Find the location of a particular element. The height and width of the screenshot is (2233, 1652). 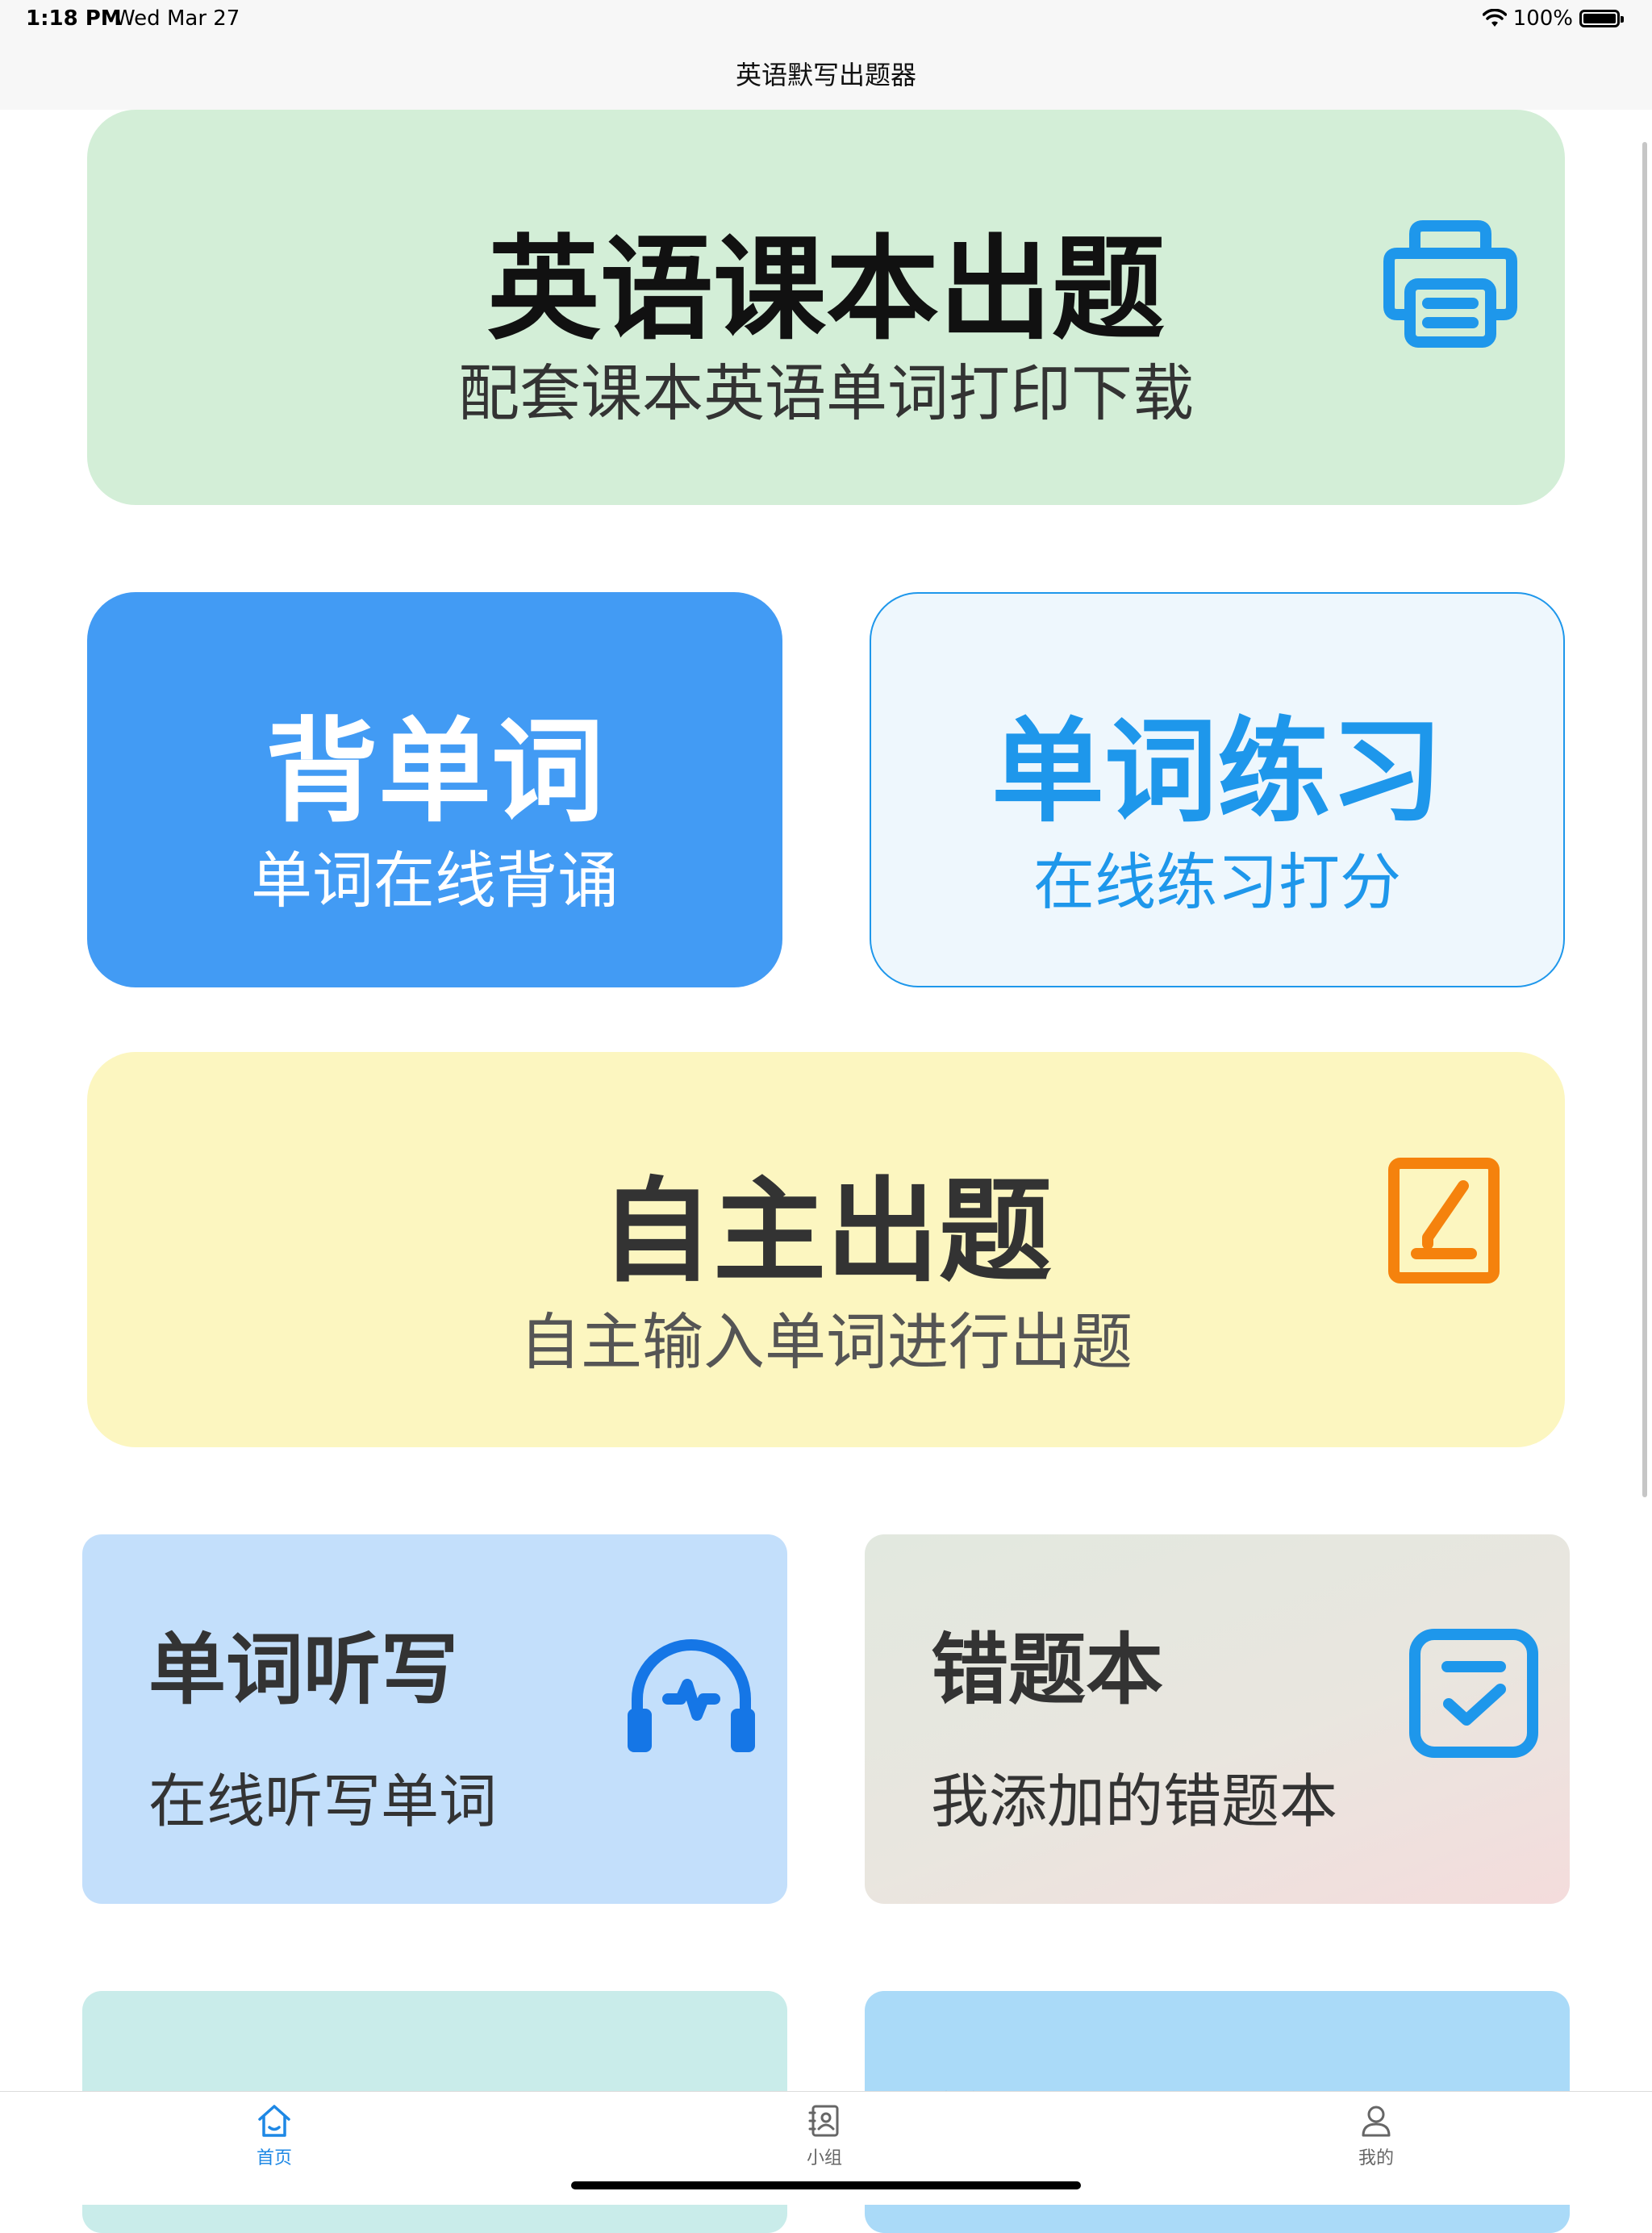

navigation-bar: 英语默写出题器 is located at coordinates (826, 74).